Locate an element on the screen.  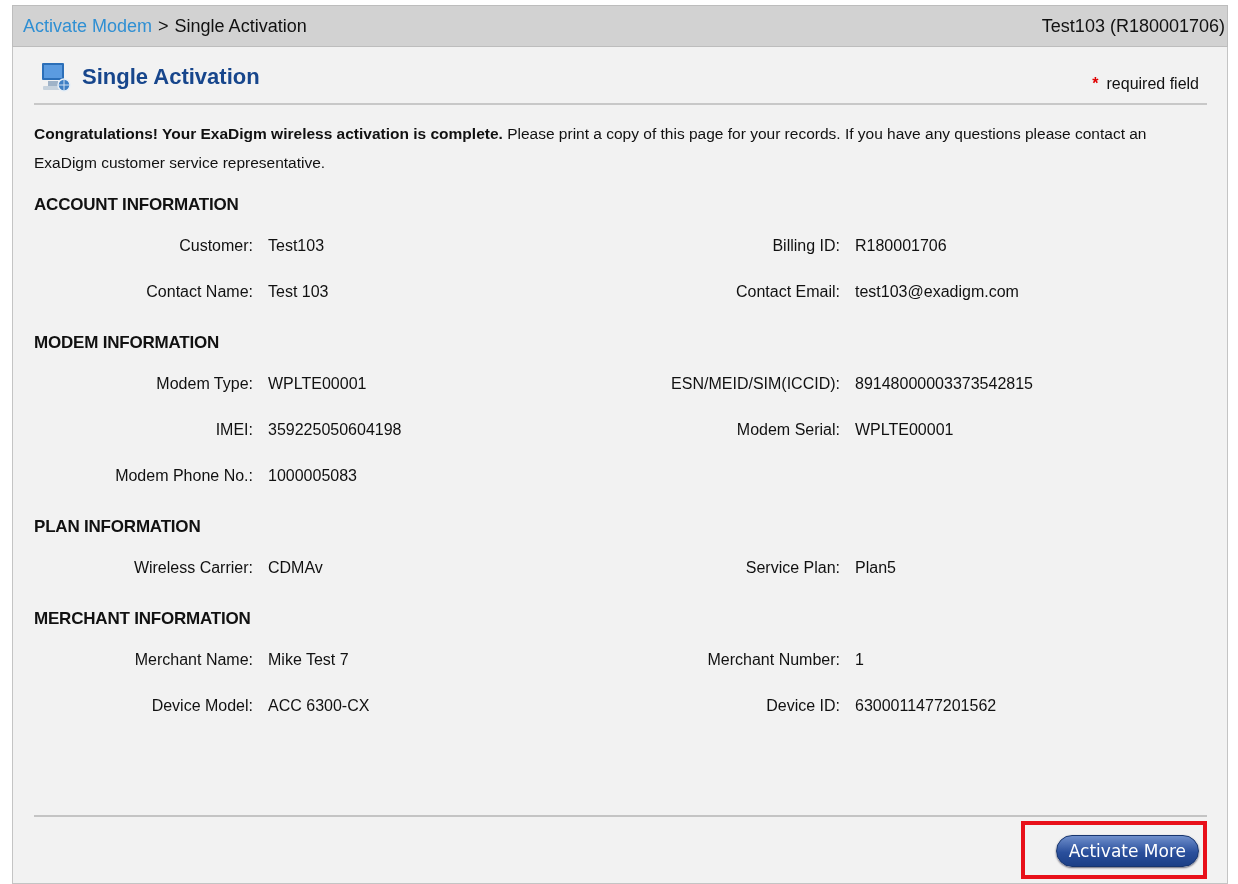
field-value: 1 is located at coordinates (860, 660).